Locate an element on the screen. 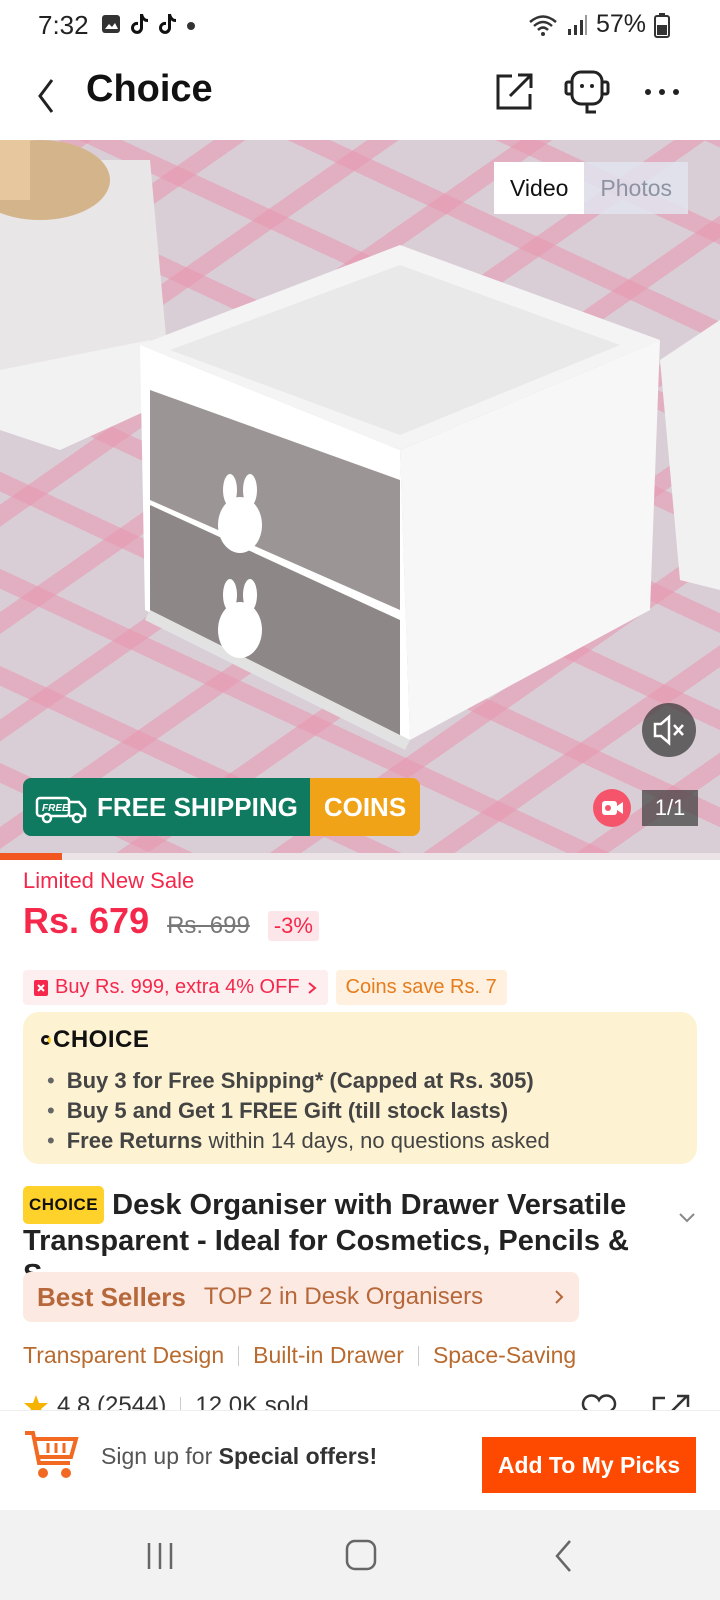 This screenshot has height=1600, width=720. tab-photos: Photos is located at coordinates (636, 188).